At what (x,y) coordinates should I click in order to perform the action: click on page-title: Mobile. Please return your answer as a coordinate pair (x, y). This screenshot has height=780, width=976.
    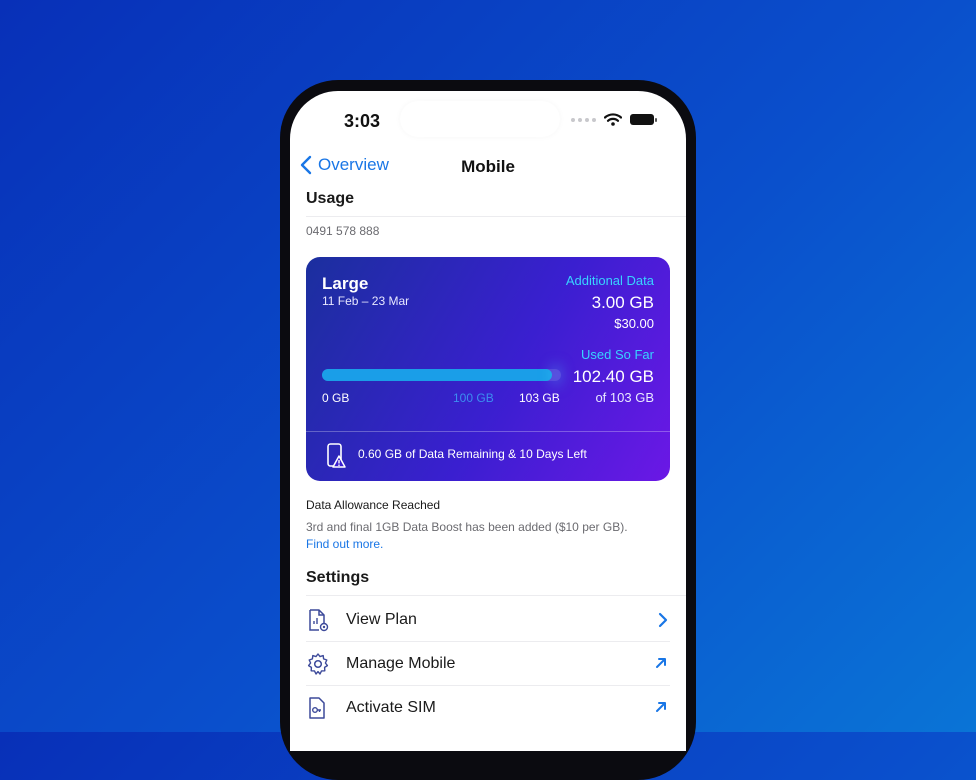
    Looking at the image, I should click on (488, 166).